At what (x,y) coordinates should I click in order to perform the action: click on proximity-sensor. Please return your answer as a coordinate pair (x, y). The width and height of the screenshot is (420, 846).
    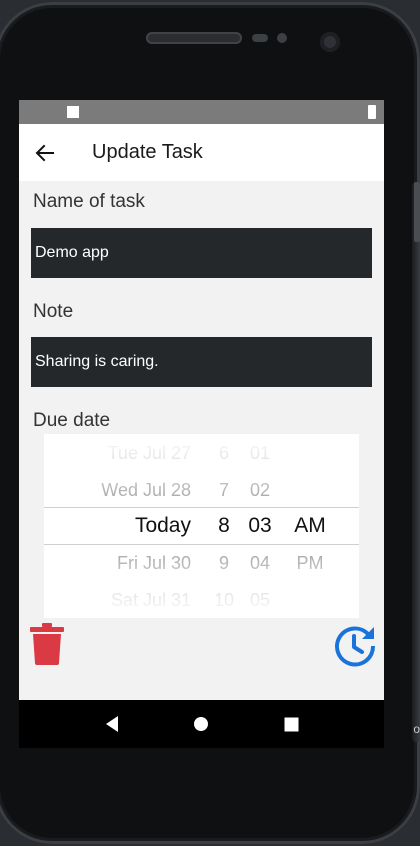
    Looking at the image, I should click on (260, 38).